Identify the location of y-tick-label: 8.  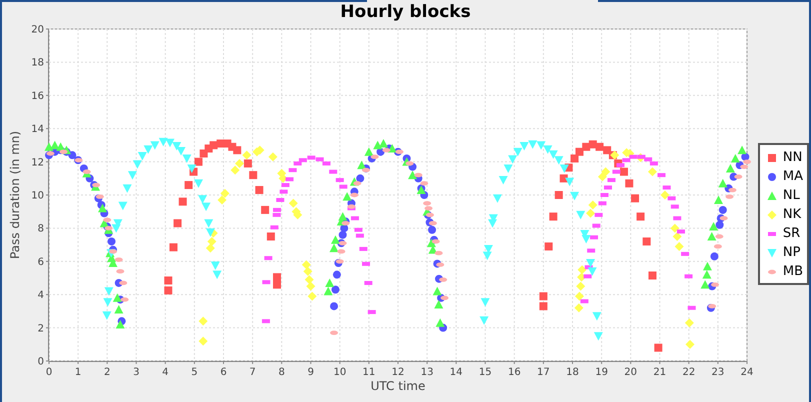
(41, 229).